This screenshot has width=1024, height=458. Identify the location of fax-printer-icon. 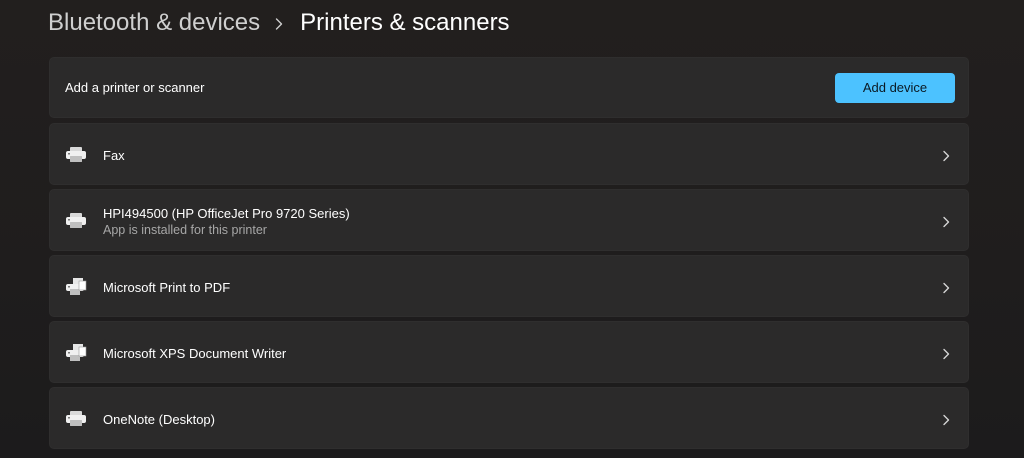
(76, 155).